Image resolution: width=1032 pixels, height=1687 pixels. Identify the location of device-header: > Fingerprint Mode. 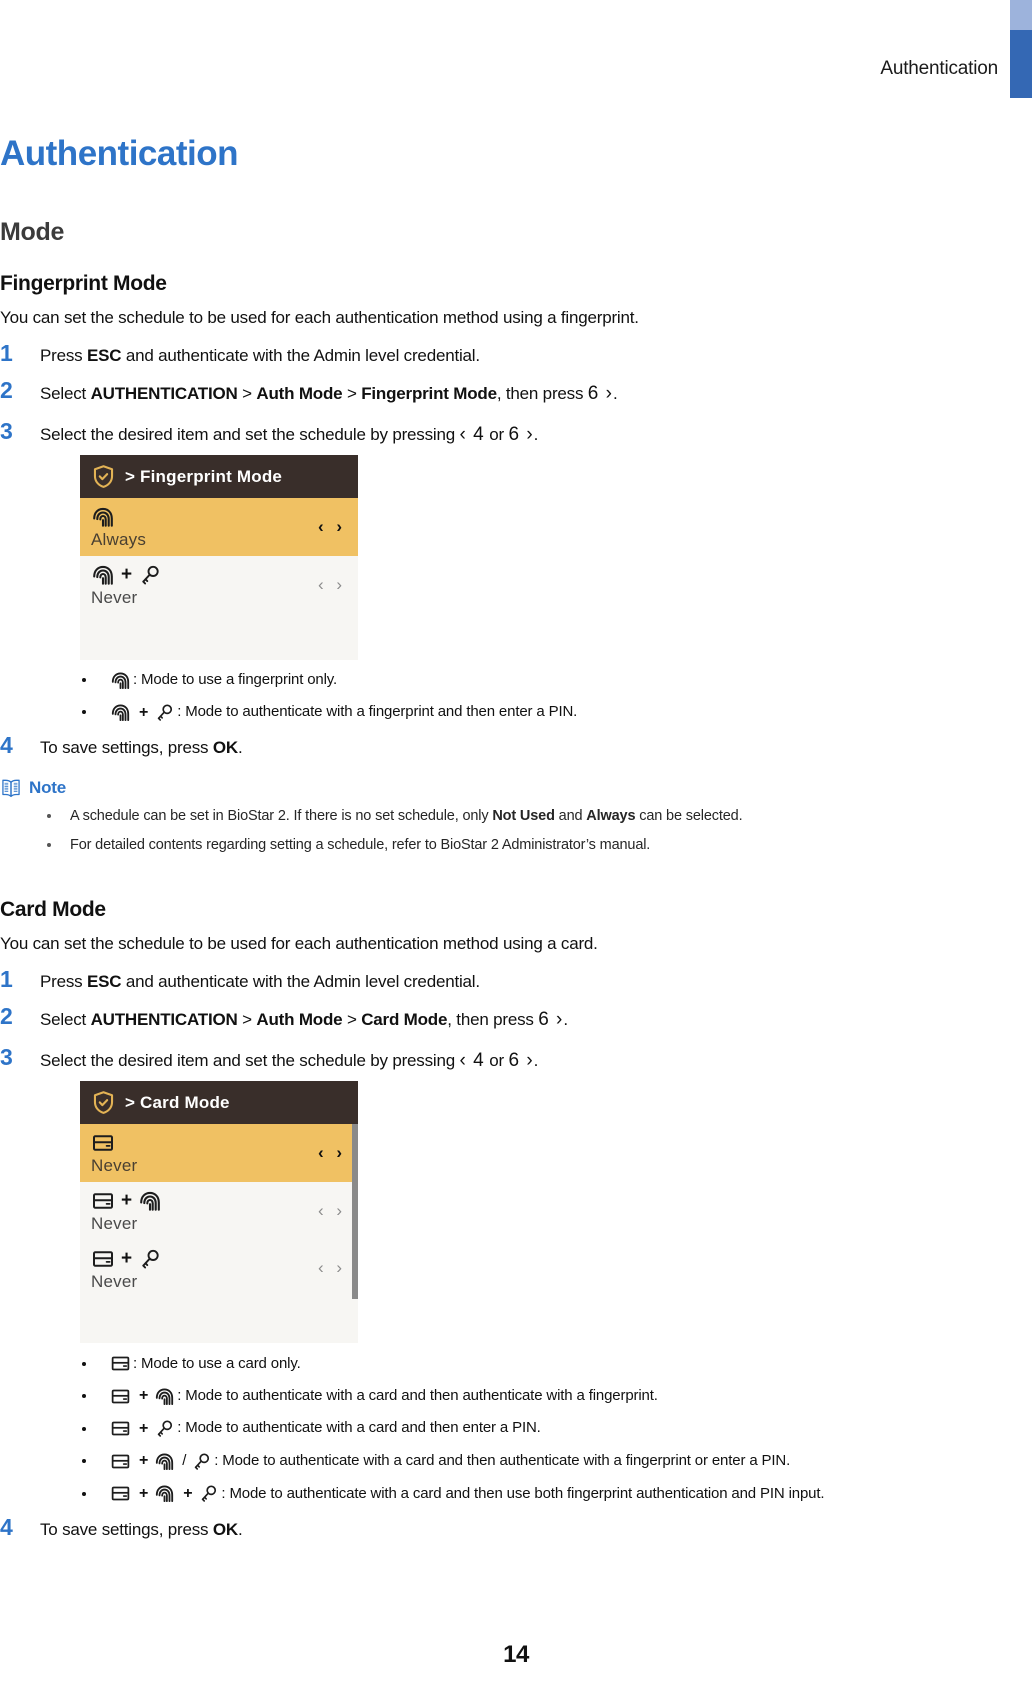
(219, 477).